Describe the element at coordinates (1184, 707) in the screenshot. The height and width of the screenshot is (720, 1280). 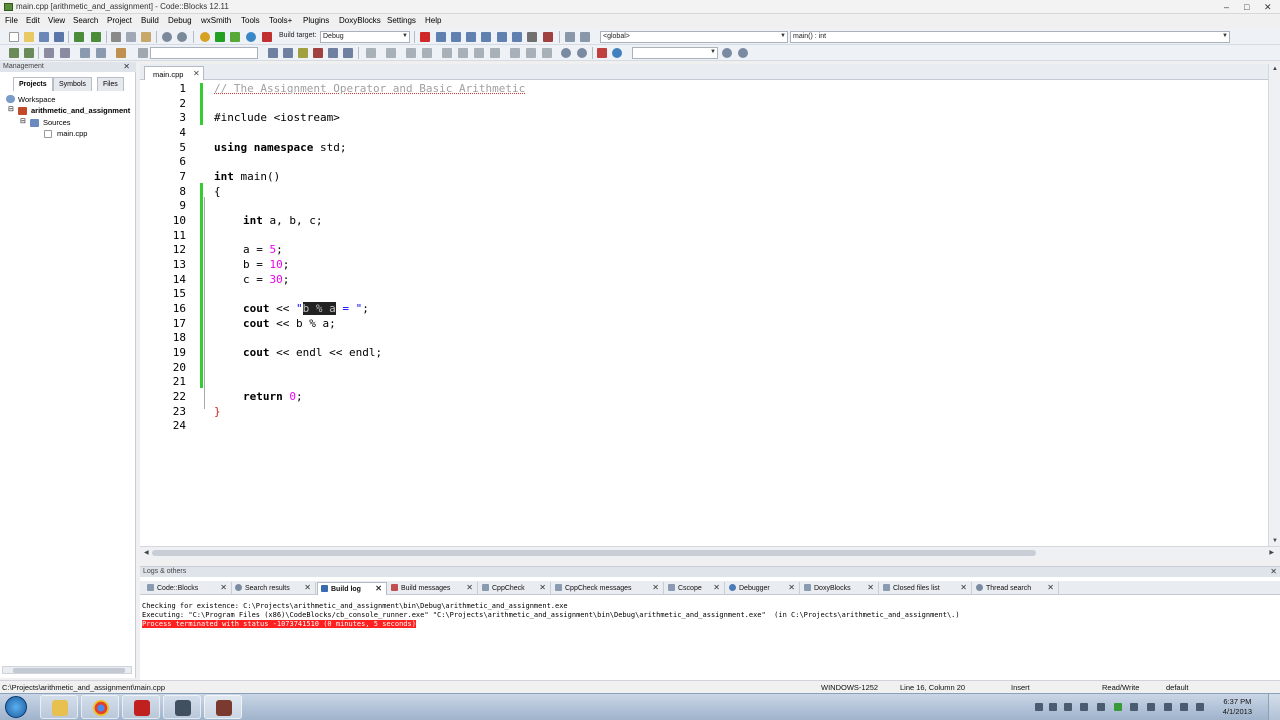
I see `network-icon` at that location.